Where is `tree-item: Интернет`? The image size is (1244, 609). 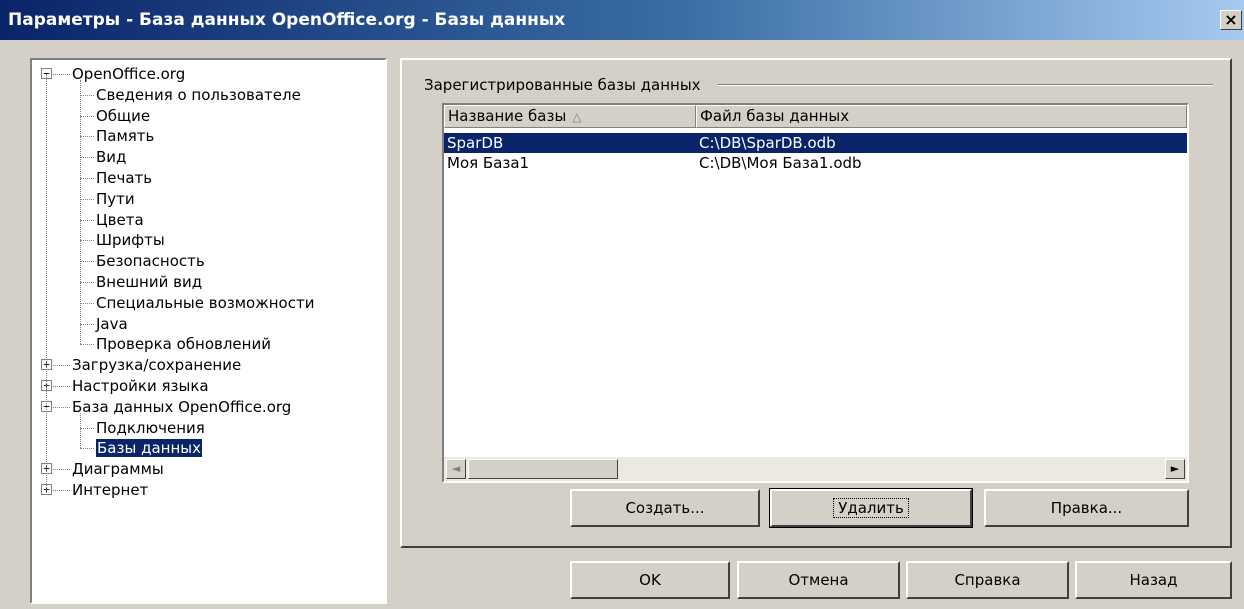 tree-item: Интернет is located at coordinates (110, 490).